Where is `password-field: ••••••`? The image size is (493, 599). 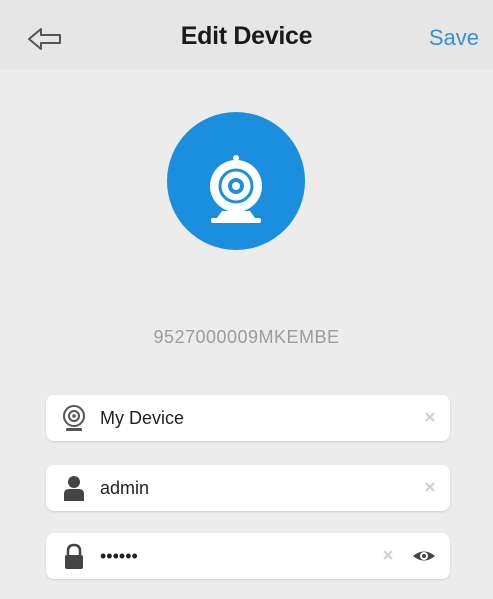 password-field: •••••• is located at coordinates (248, 556).